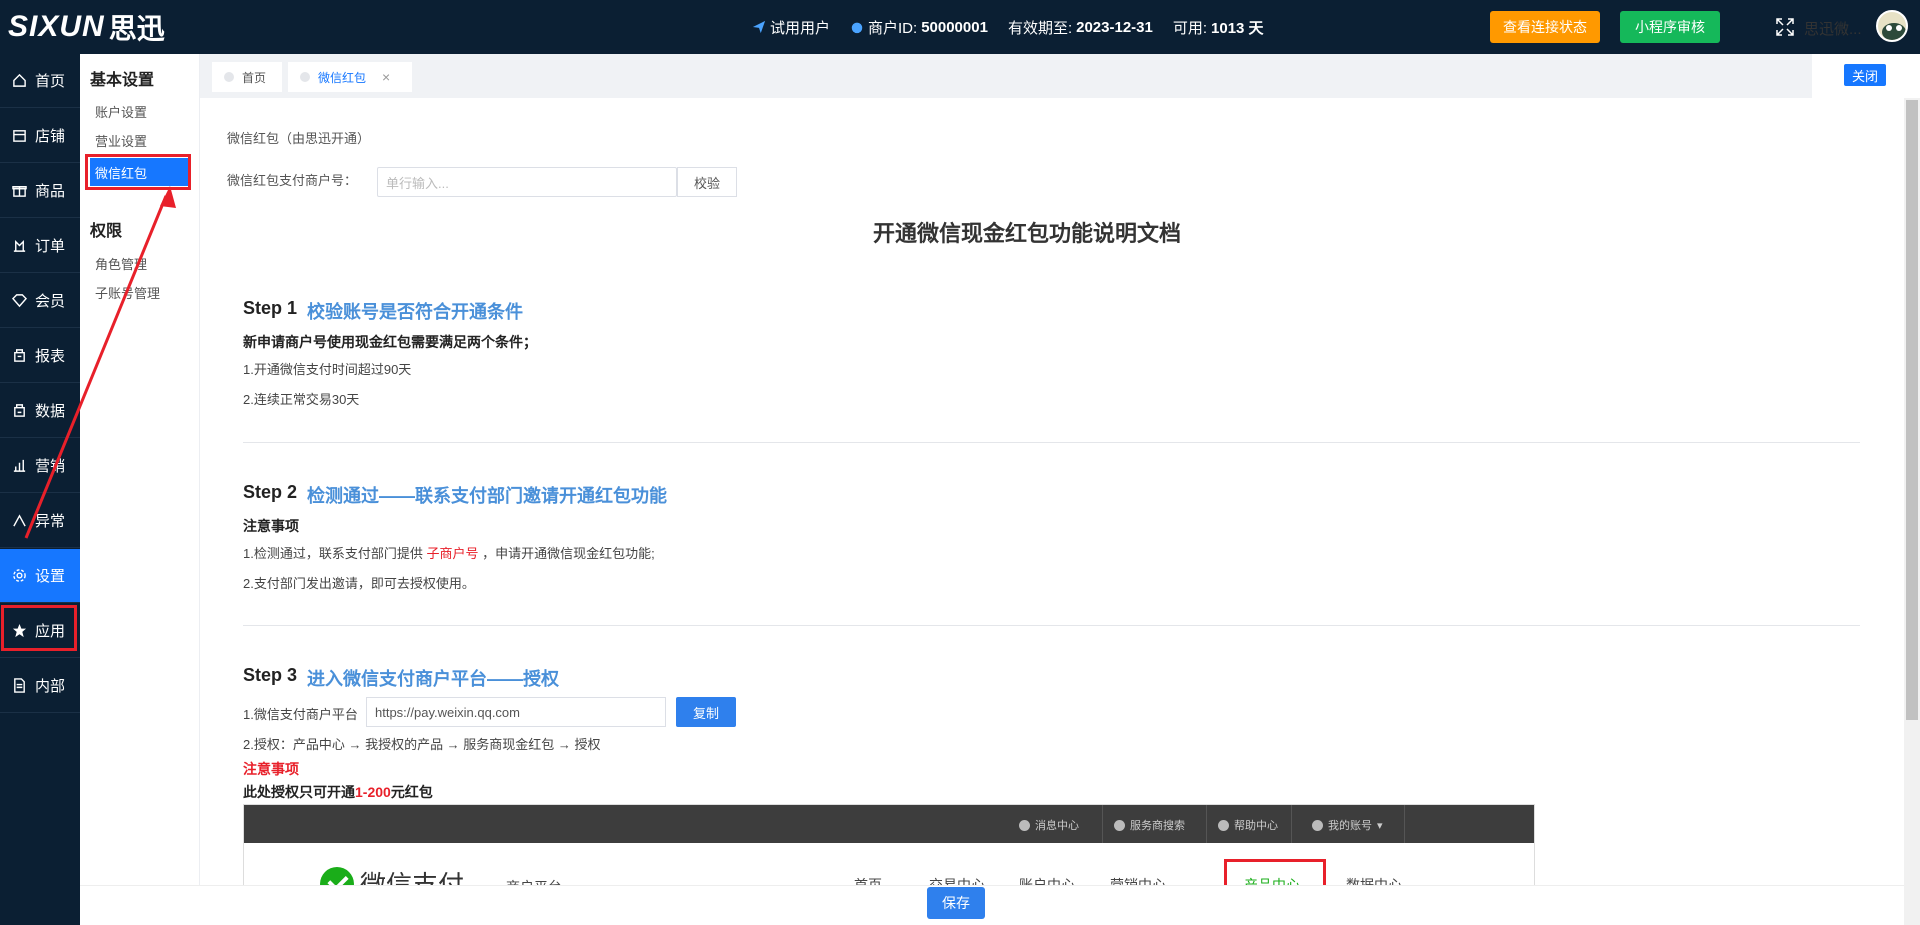  Describe the element at coordinates (1545, 27) in the screenshot. I see `connection-status-button: 查看连接状态` at that location.